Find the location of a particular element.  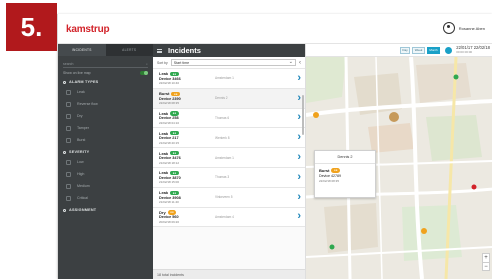

location-note: Amsterdam 4 is located at coordinates (224, 216).